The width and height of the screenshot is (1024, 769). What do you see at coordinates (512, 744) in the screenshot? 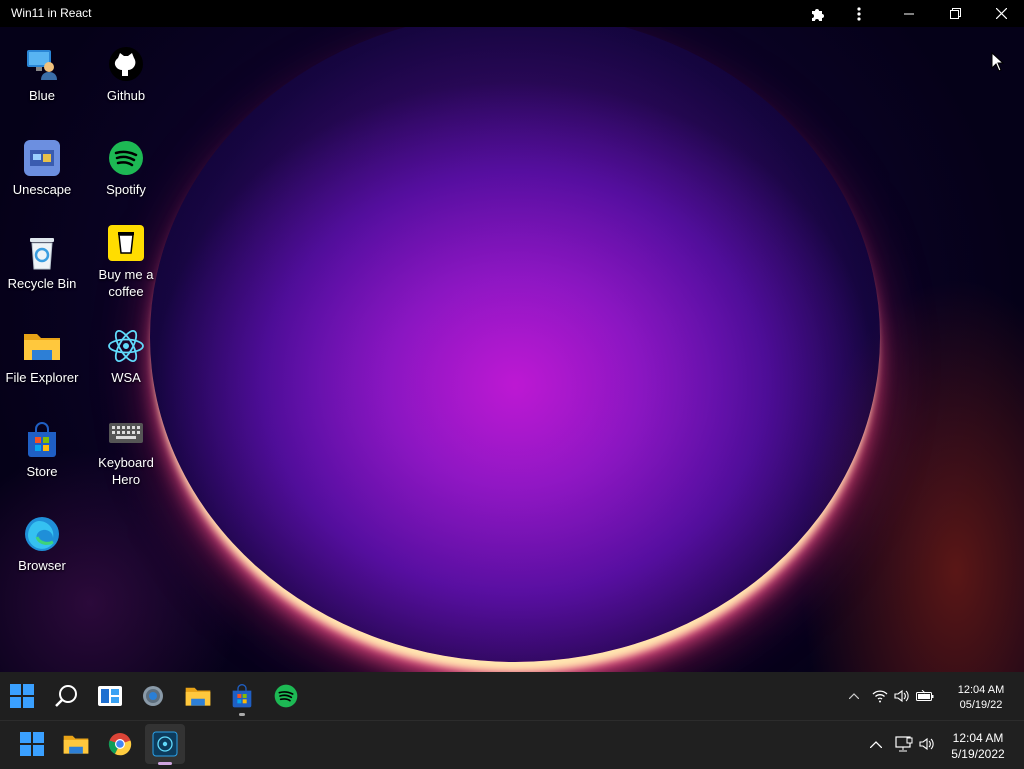
I see `host-taskbar: 12:04 AM 5/19/2022` at bounding box center [512, 744].